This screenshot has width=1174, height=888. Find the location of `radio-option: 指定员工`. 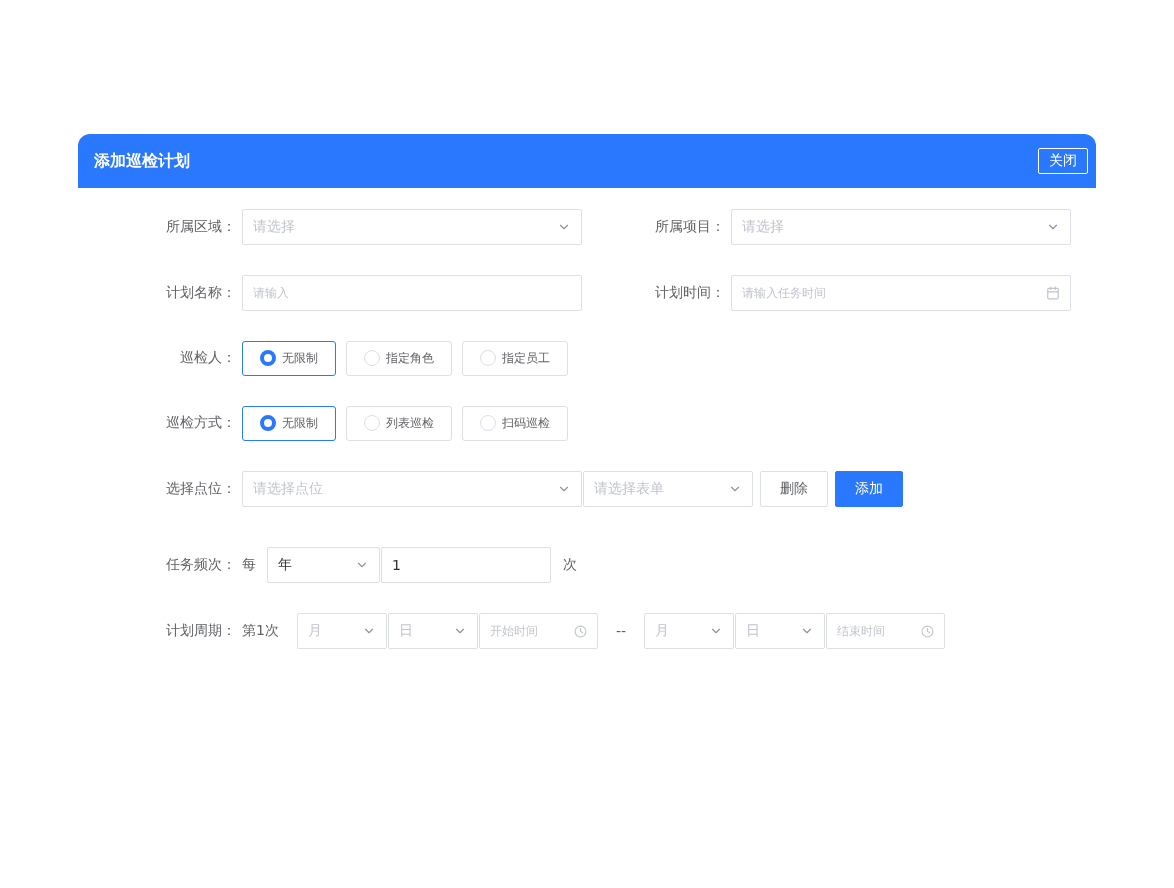

radio-option: 指定员工 is located at coordinates (515, 358).